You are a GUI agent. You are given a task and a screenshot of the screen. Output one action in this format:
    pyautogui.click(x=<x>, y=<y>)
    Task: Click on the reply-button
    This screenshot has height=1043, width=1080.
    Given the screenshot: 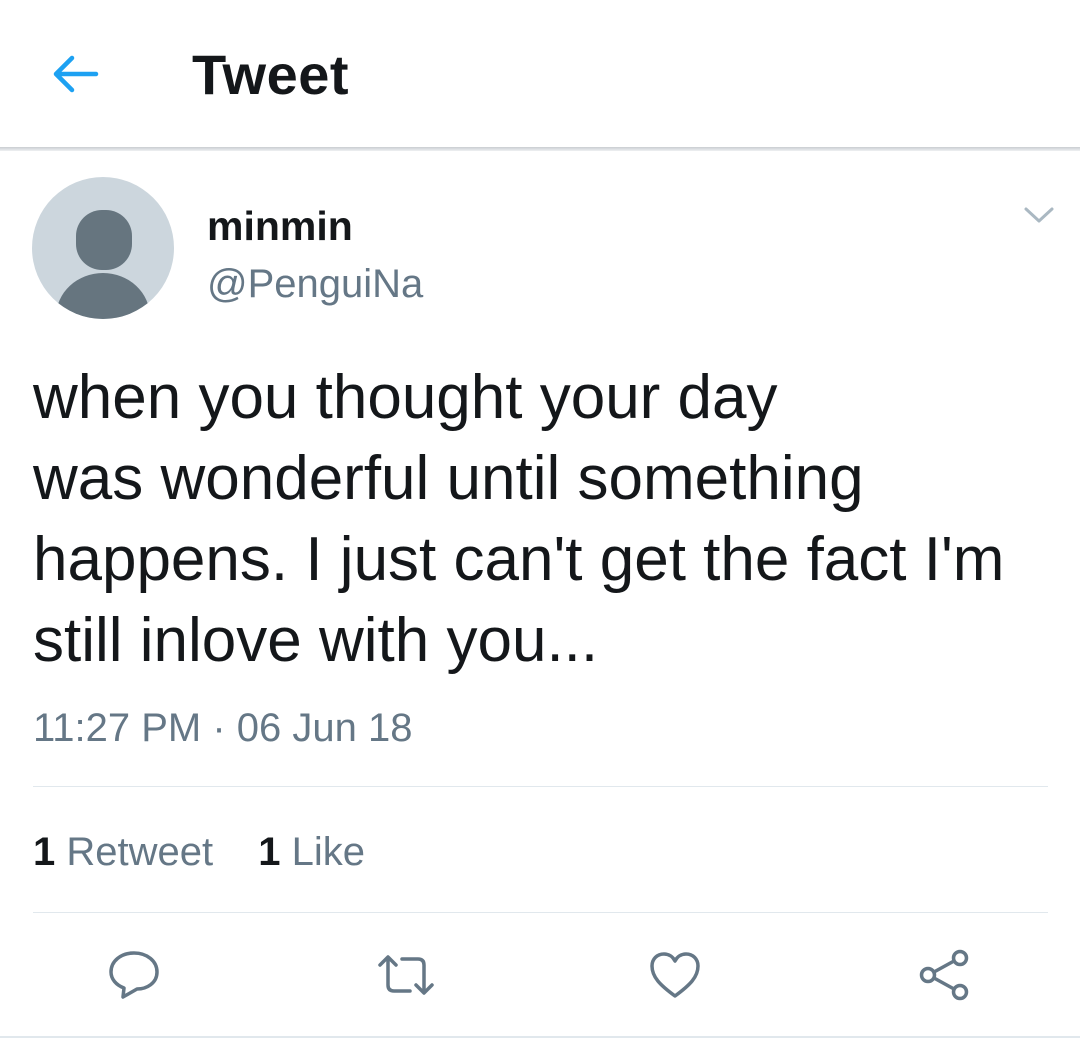 What is the action you would take?
    pyautogui.click(x=134, y=975)
    